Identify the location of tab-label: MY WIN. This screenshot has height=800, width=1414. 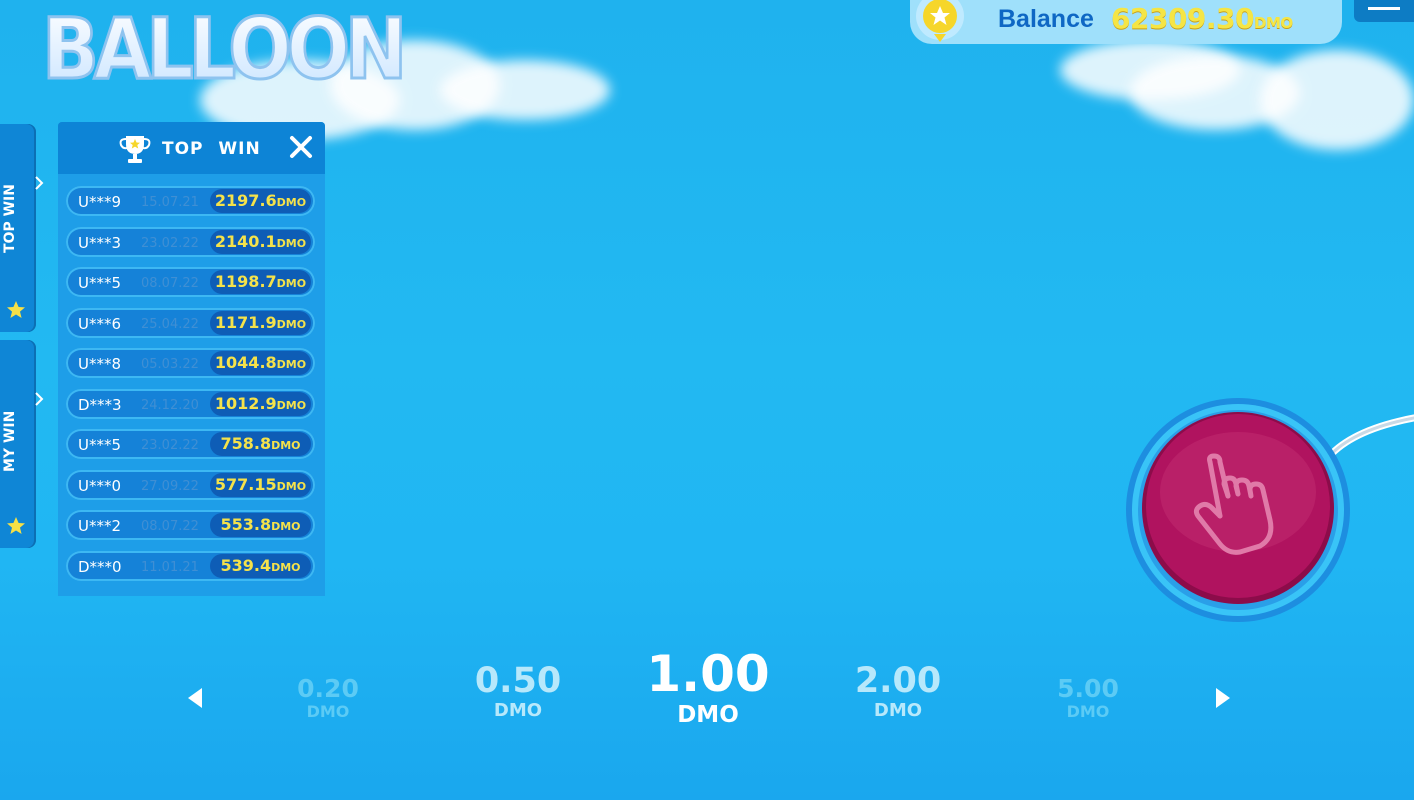
(10, 441).